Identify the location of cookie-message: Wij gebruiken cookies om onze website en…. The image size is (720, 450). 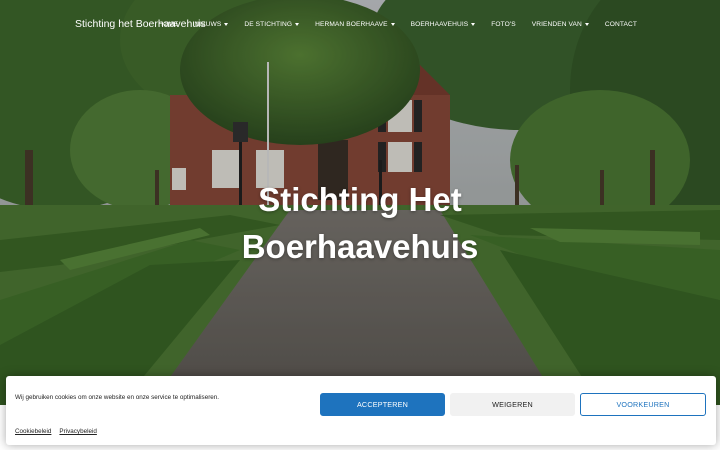
(117, 397).